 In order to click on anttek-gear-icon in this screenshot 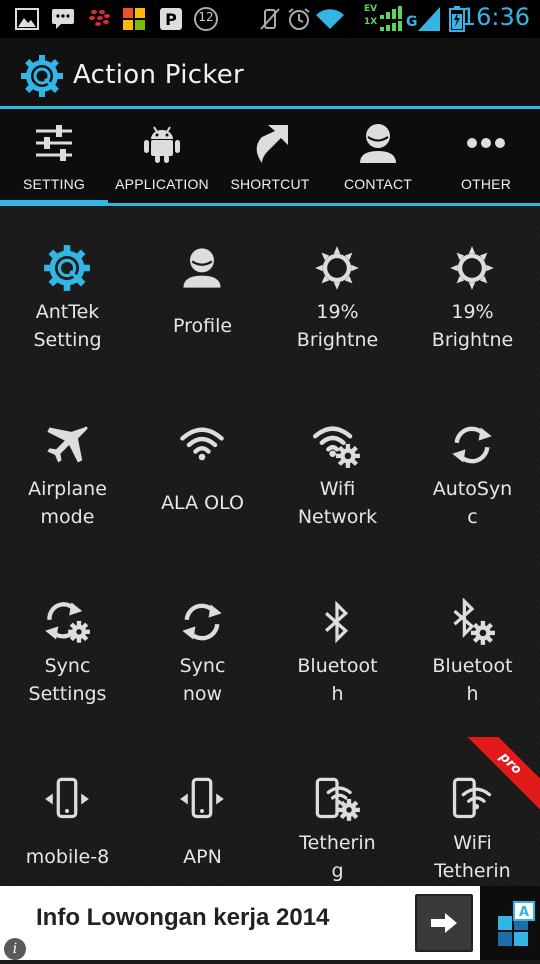, I will do `click(67, 268)`.